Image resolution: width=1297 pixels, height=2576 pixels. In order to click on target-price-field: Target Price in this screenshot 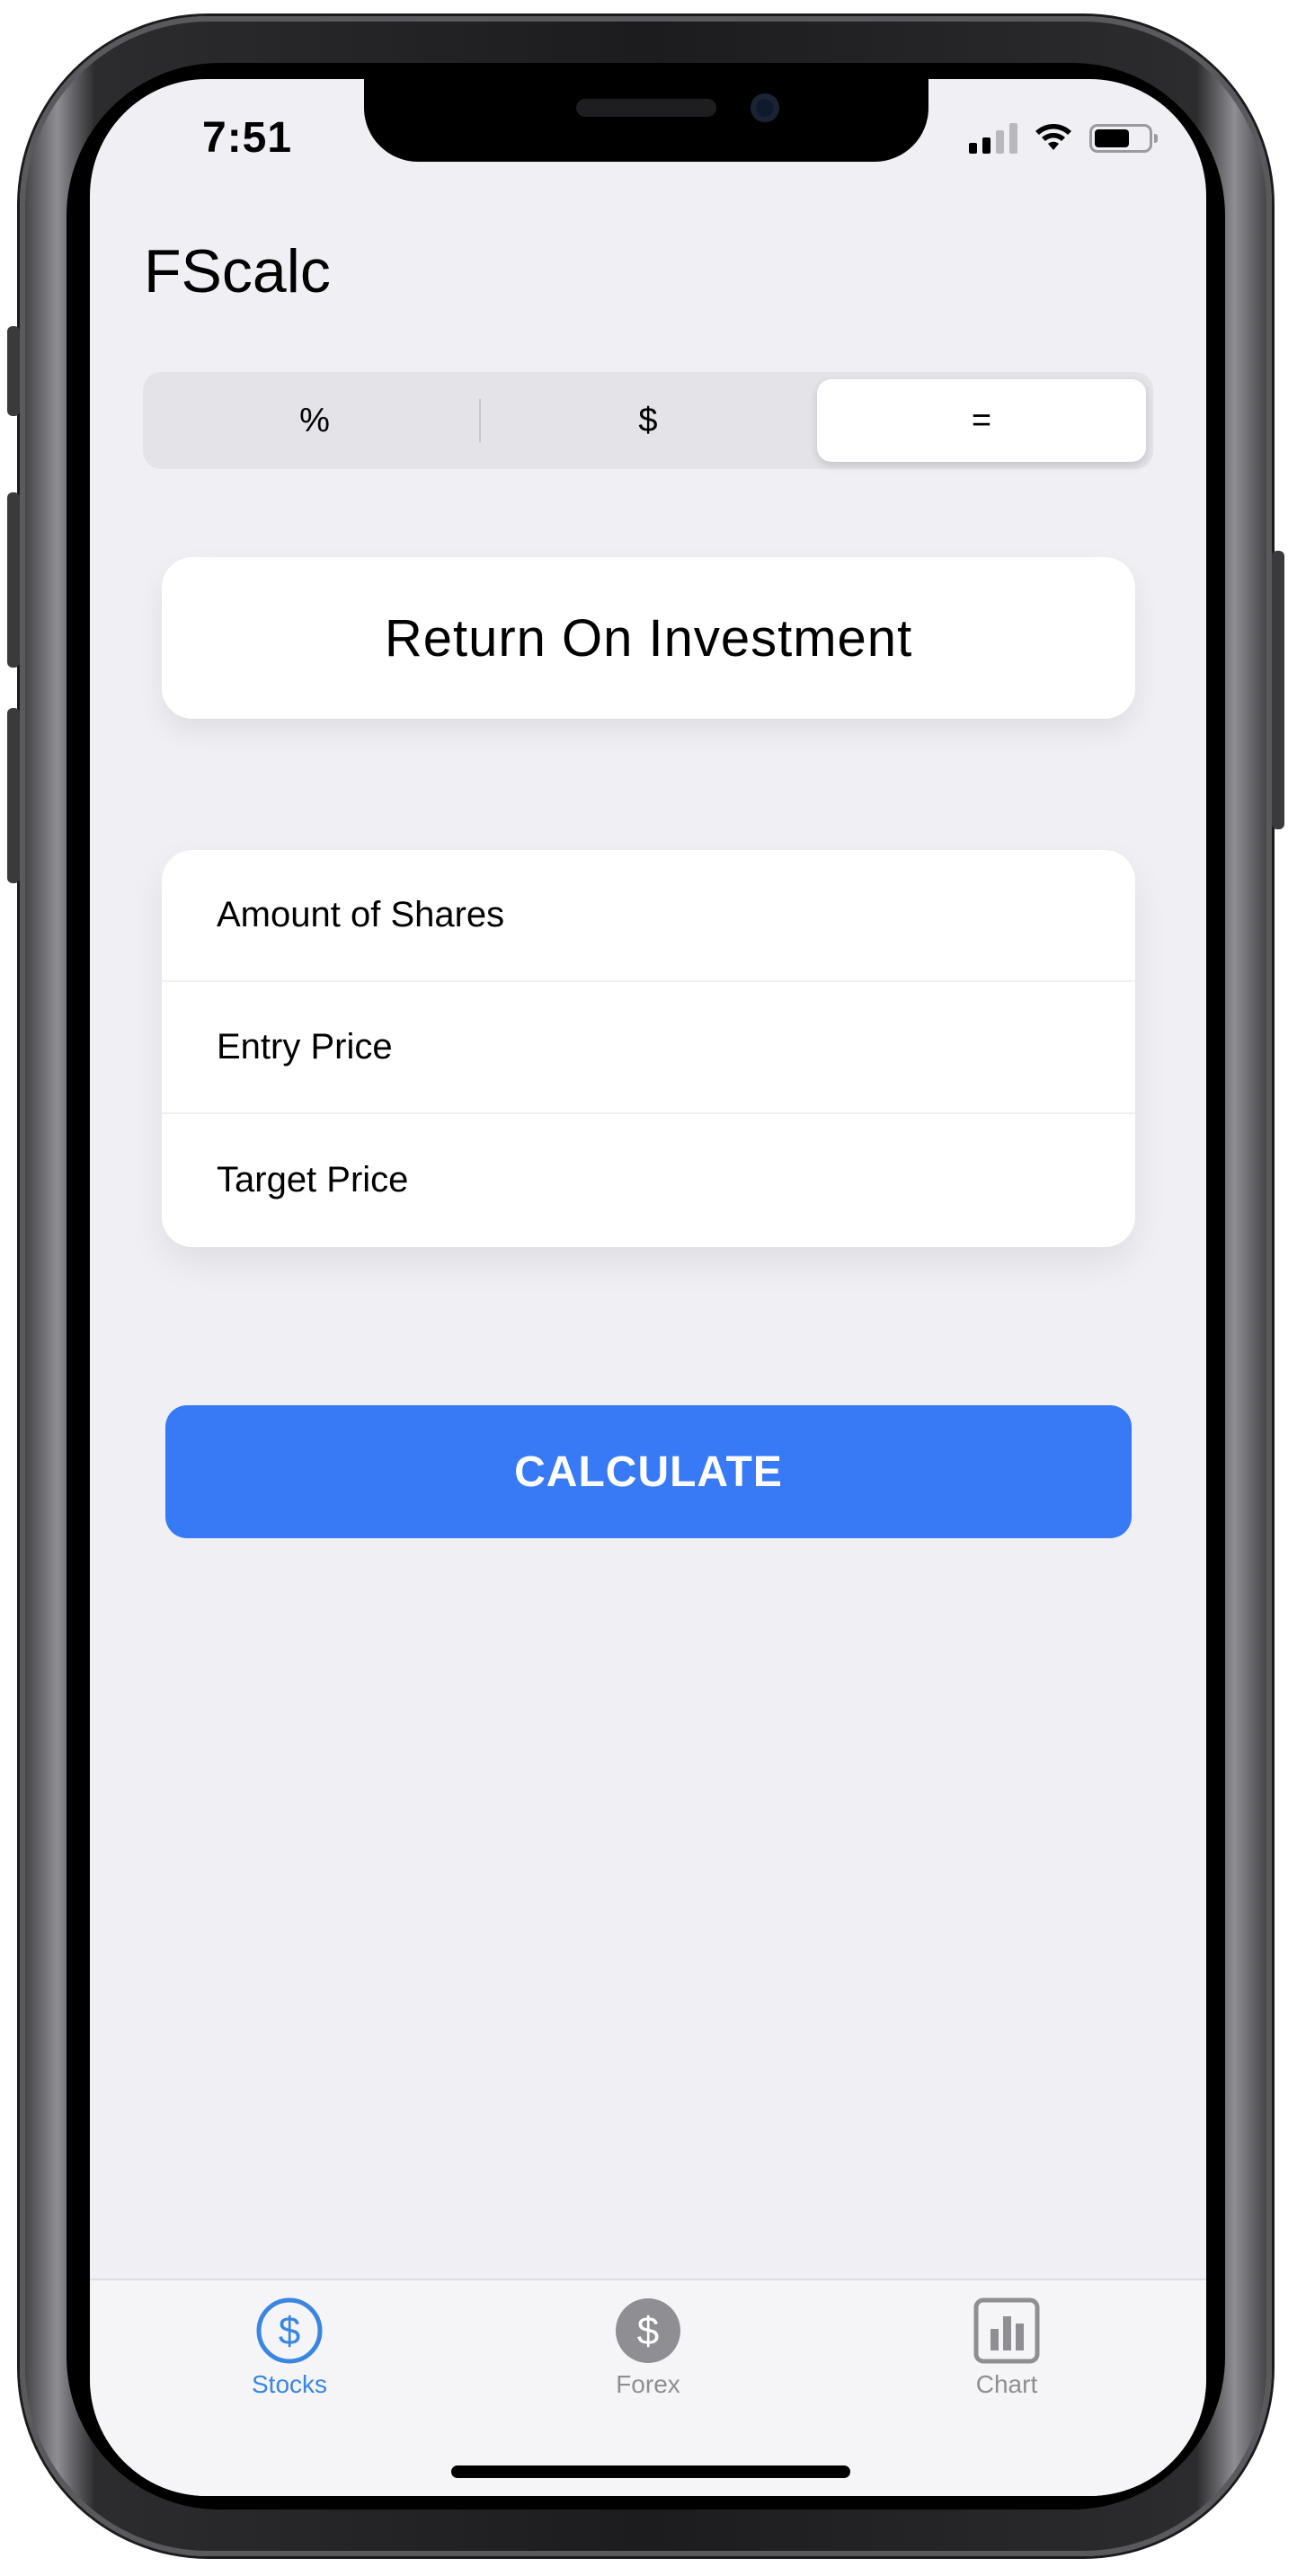, I will do `click(648, 1180)`.